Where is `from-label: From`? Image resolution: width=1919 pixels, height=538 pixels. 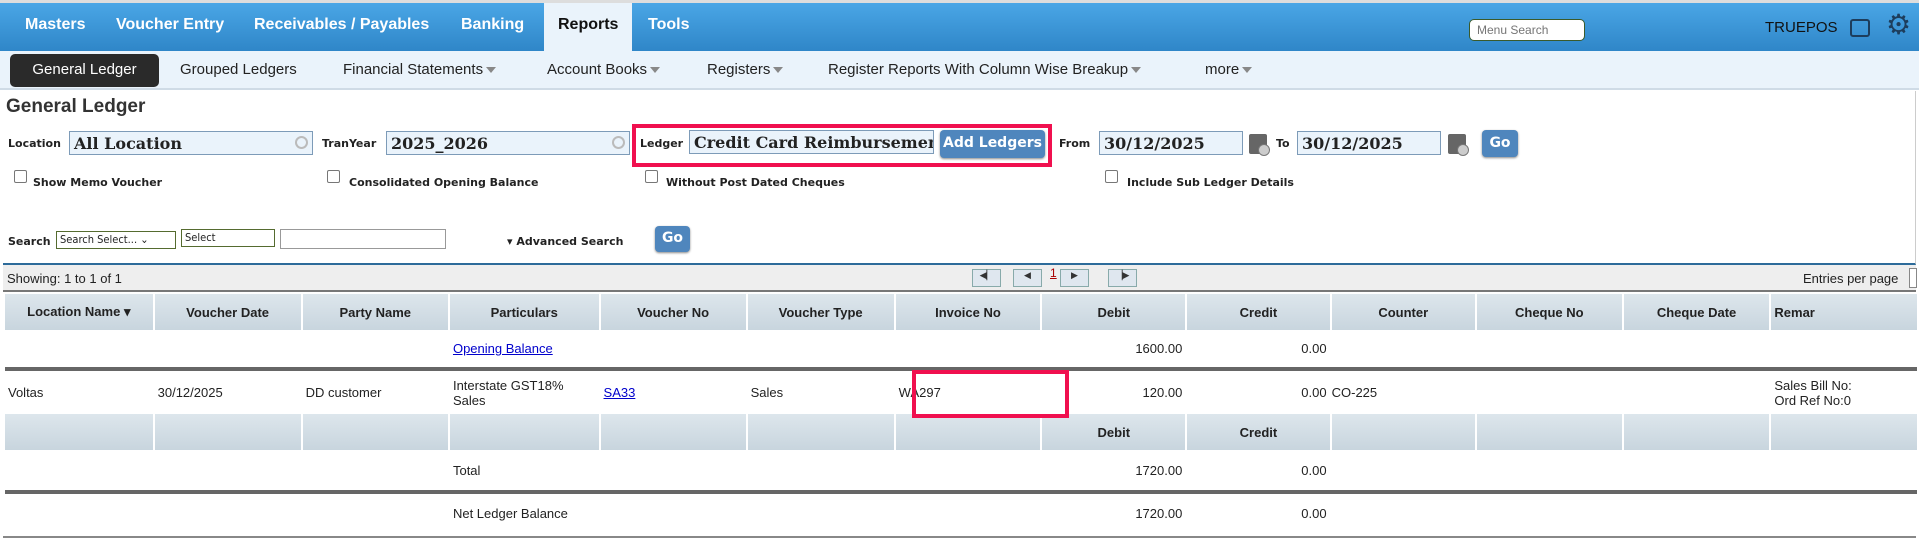 from-label: From is located at coordinates (1075, 143).